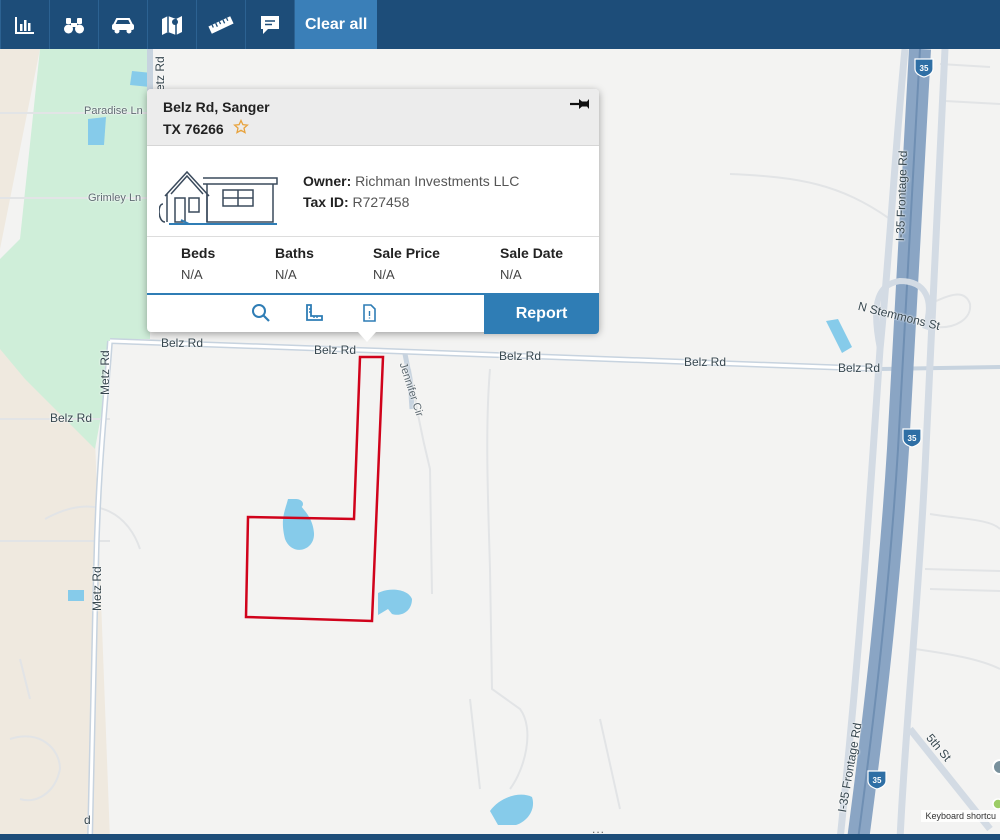 The image size is (1000, 840). I want to click on taxid-line: Tax ID: R727458, so click(356, 202).